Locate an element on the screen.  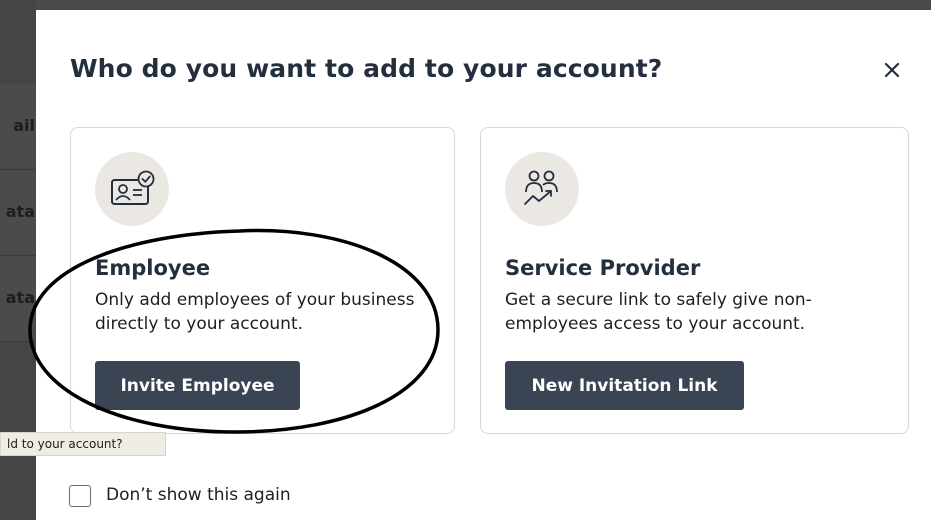
close-button is located at coordinates (892, 70).